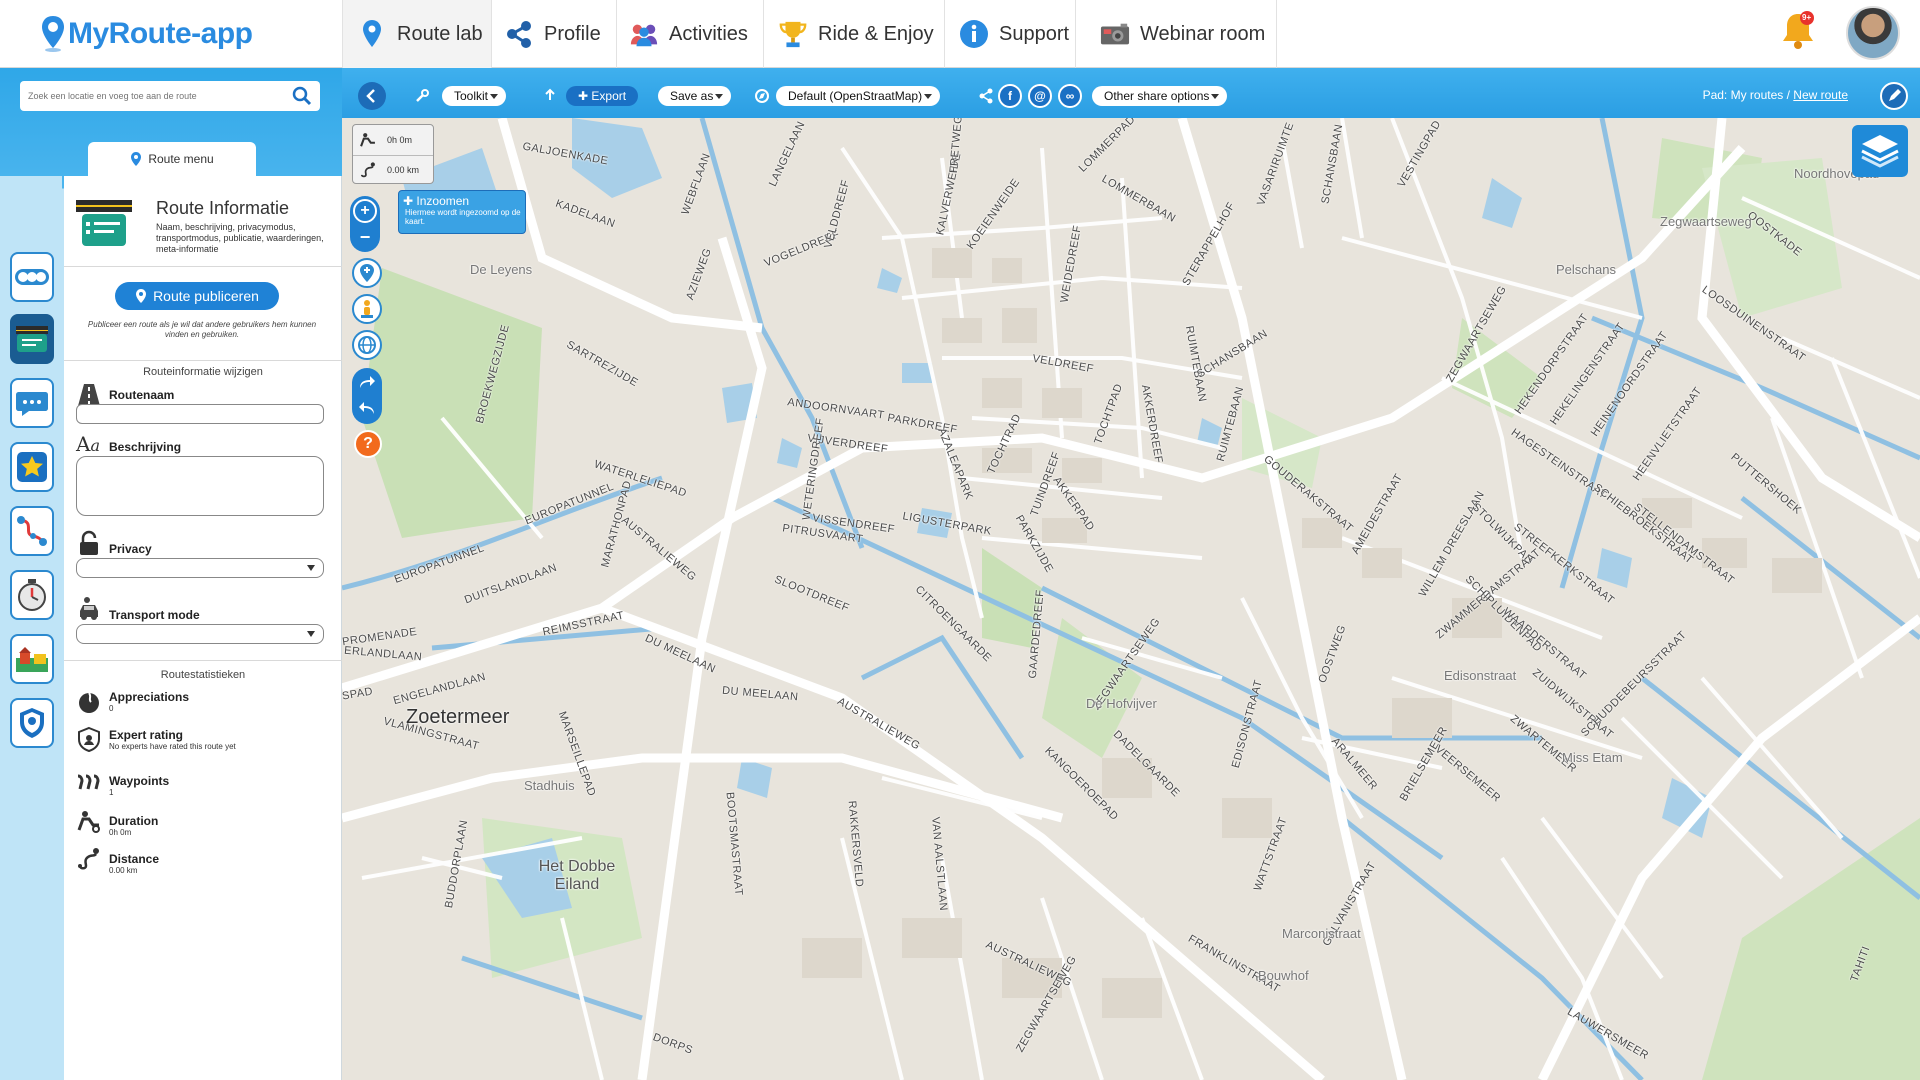  Describe the element at coordinates (393, 154) in the screenshot. I see `map-route-stats: 0h 0m 0.00 km` at that location.